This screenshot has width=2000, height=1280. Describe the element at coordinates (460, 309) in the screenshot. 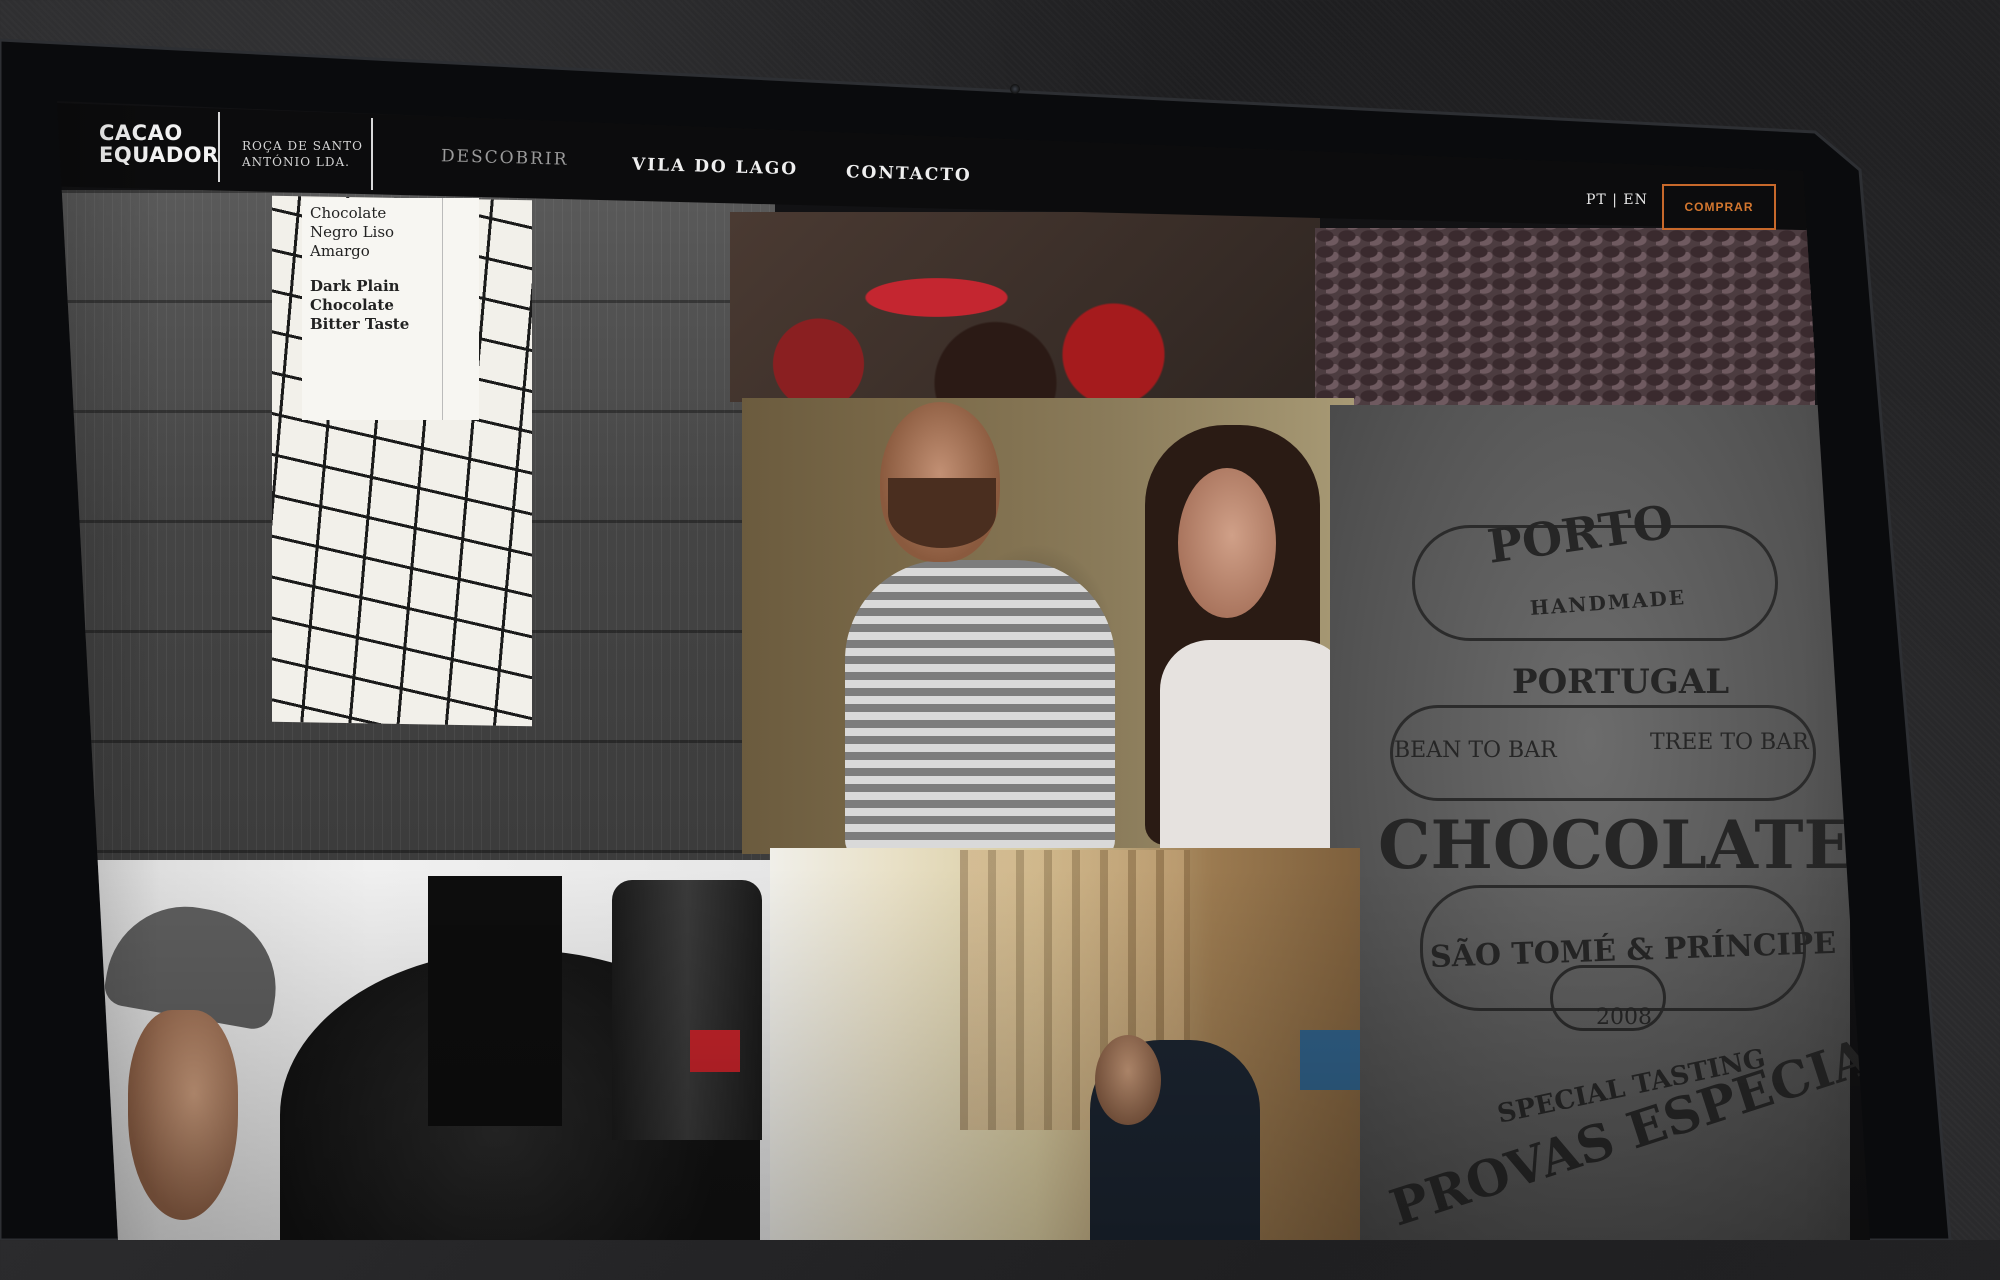

I see `label-side-panel` at that location.